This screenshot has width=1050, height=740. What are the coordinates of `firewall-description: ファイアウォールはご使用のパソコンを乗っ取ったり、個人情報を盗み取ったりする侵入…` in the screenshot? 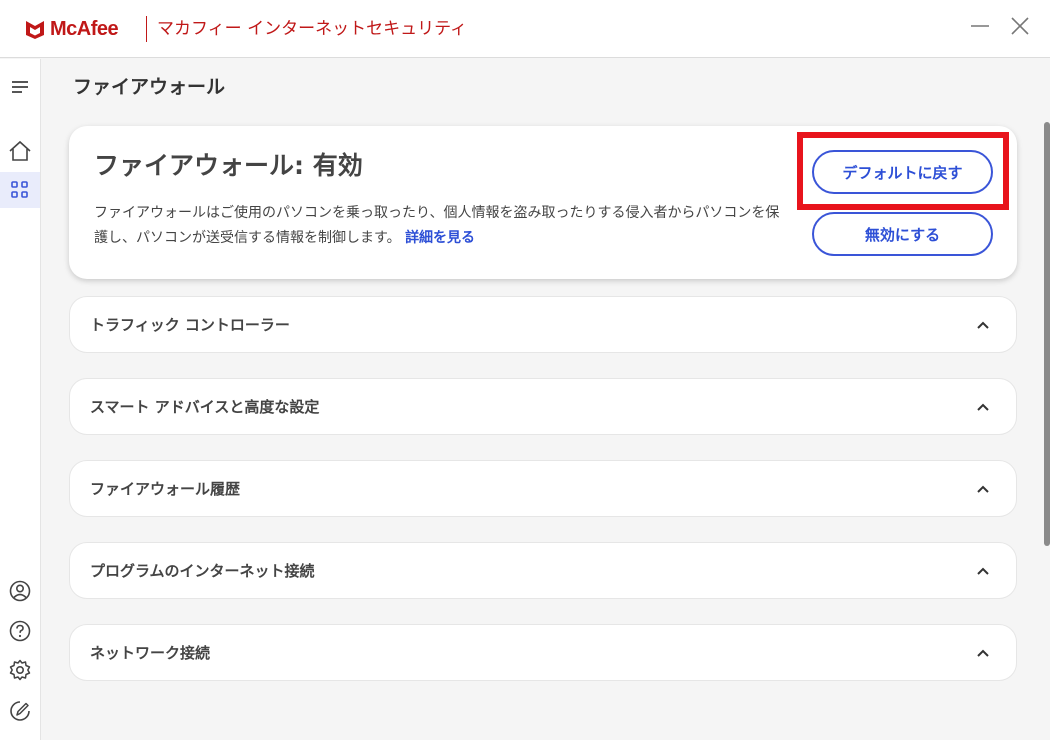 It's located at (439, 226).